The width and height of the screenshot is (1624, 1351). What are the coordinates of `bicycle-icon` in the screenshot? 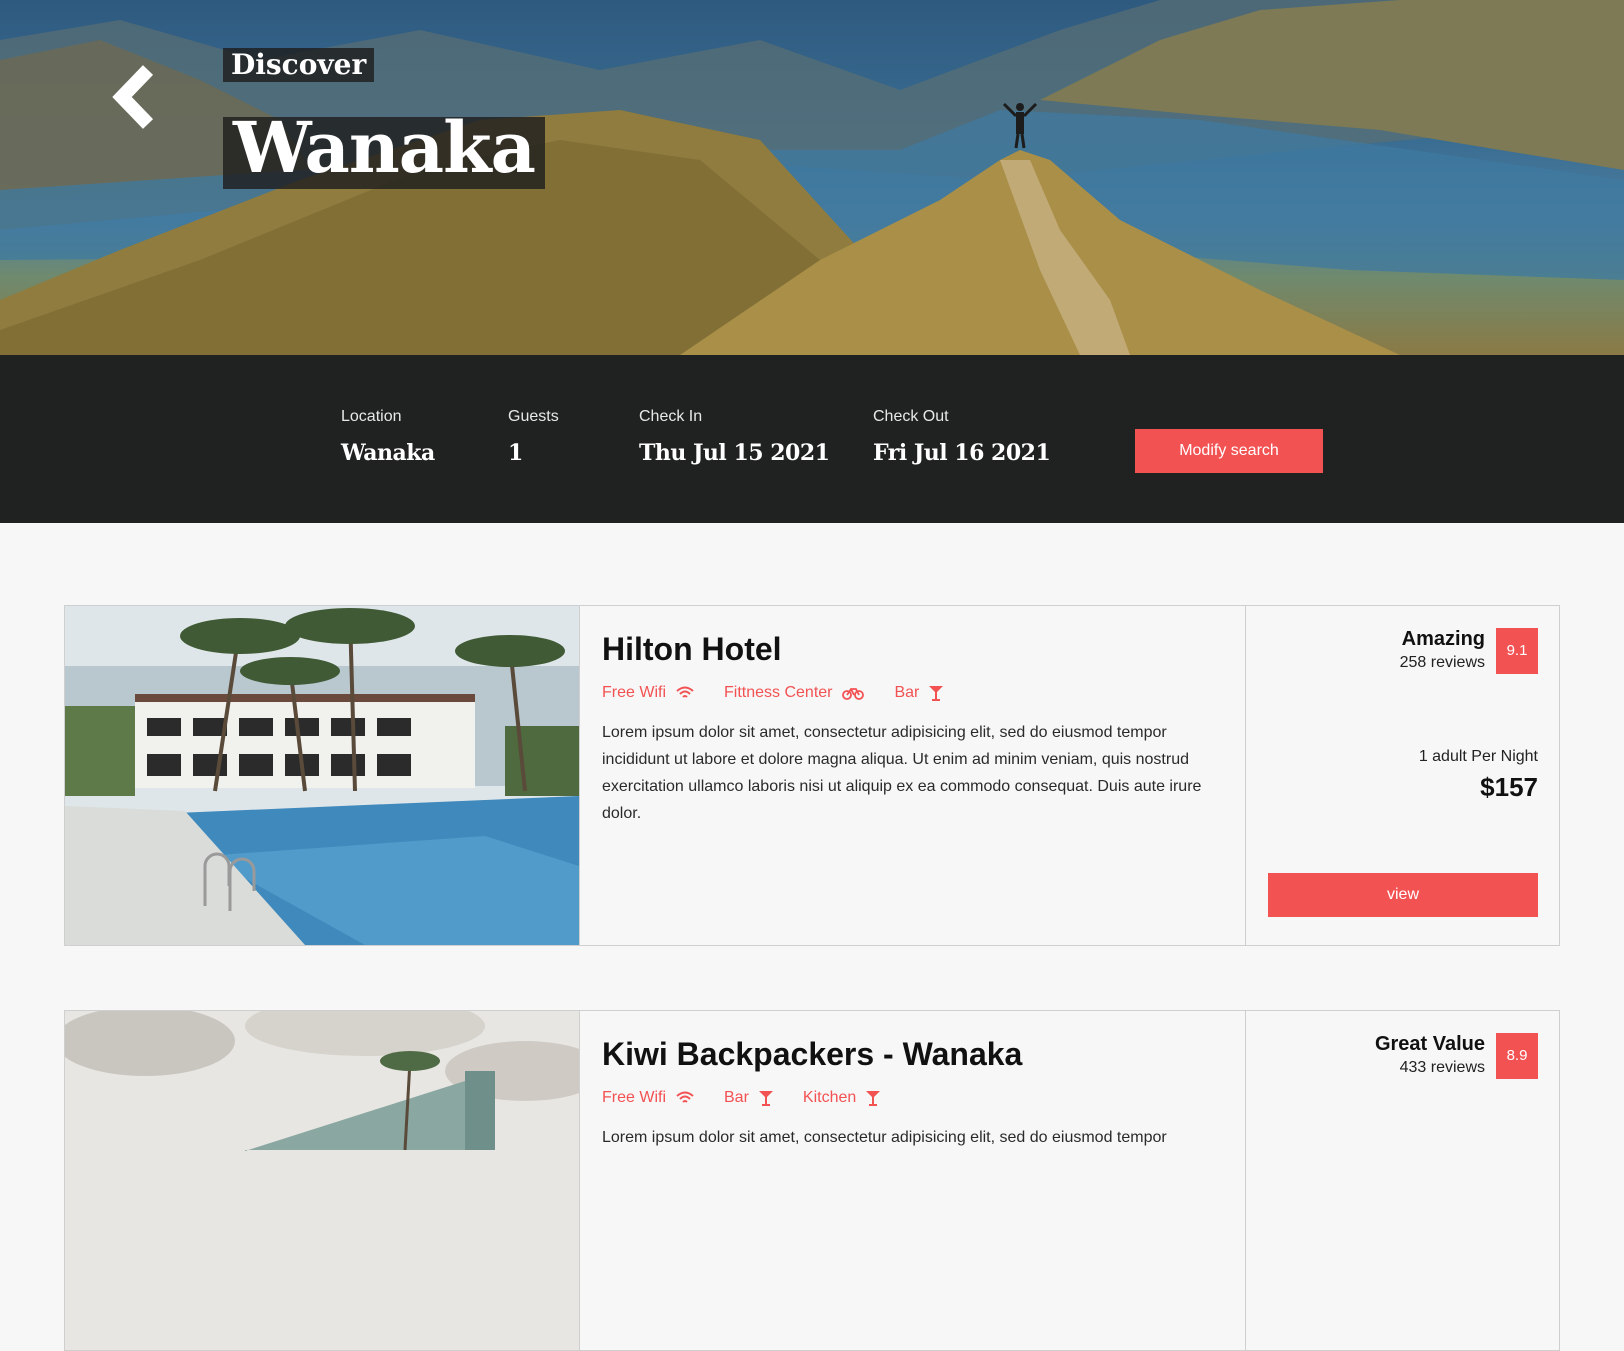 It's located at (853, 694).